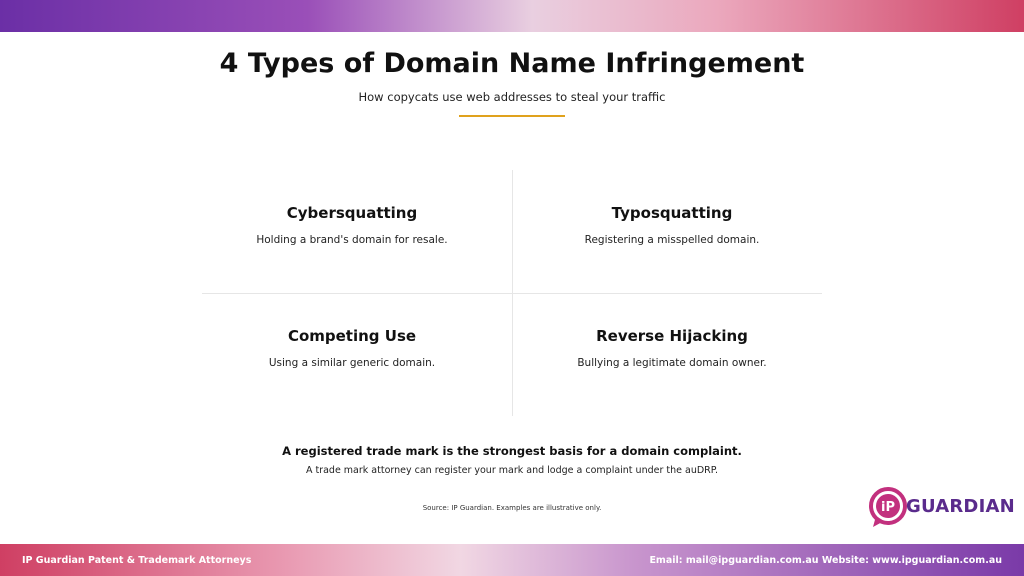  Describe the element at coordinates (512, 16) in the screenshot. I see `top-gradient-band` at that location.